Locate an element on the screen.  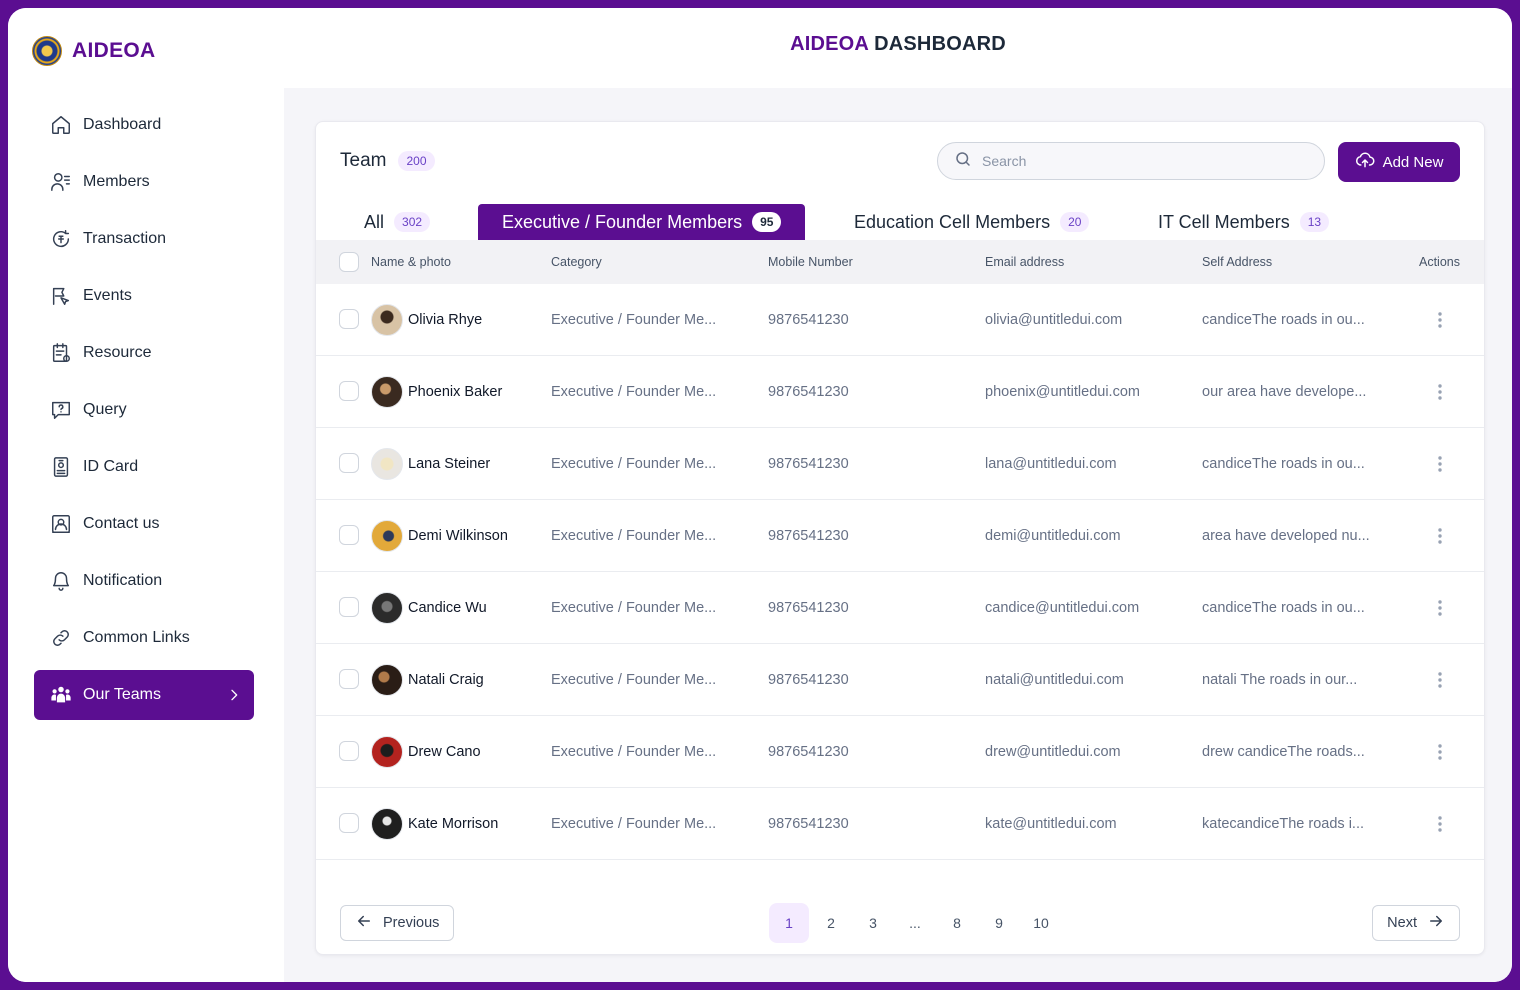
add-new-button: Add New is located at coordinates (1399, 162).